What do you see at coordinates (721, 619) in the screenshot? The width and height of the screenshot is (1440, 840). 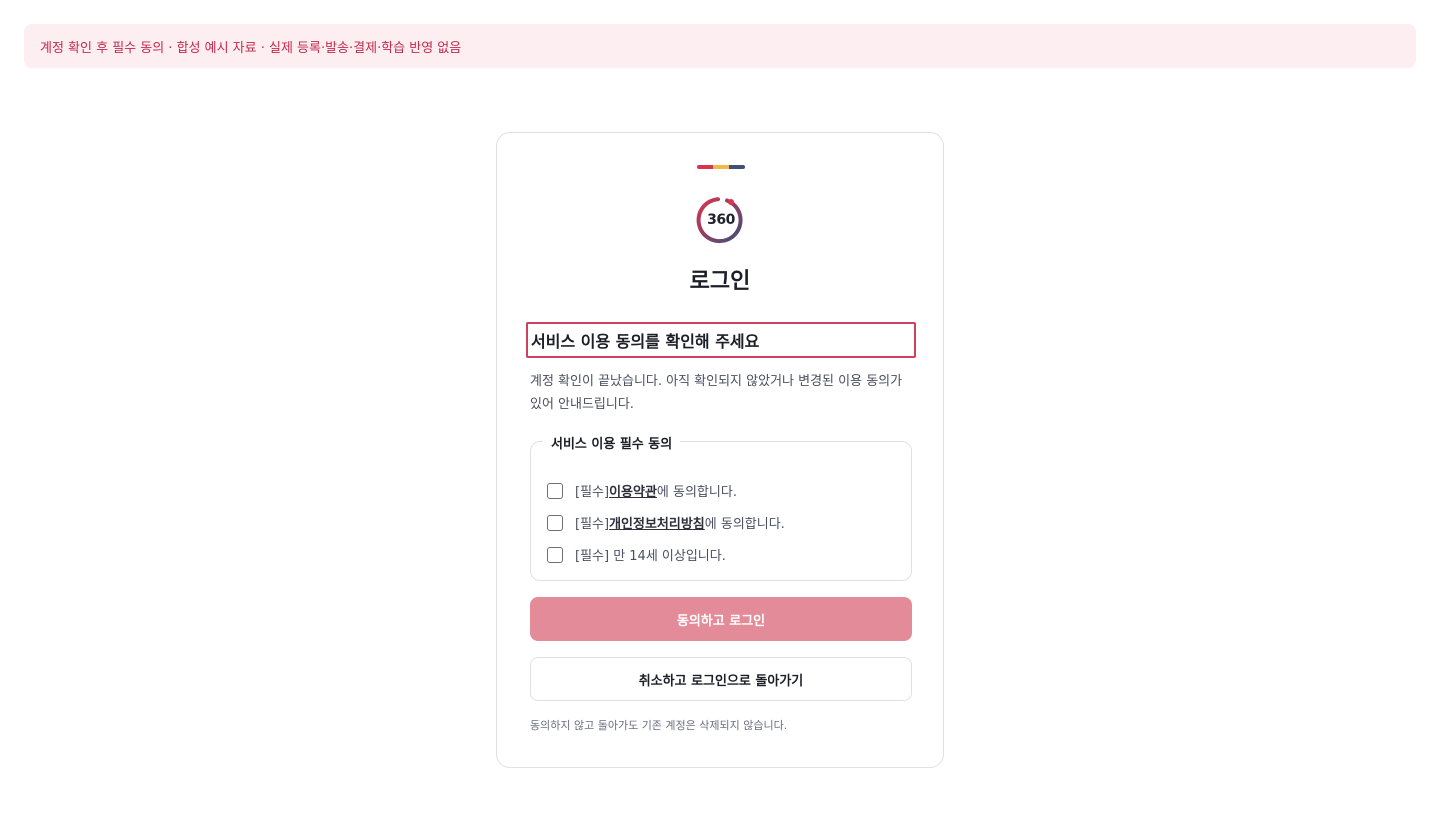 I see `agree-and-login-button: 동의하고 로그인` at bounding box center [721, 619].